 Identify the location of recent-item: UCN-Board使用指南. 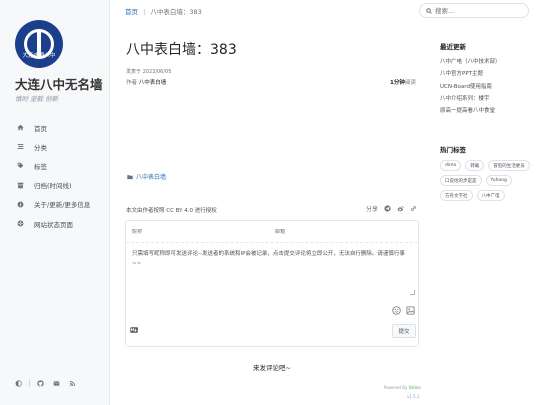
(470, 88).